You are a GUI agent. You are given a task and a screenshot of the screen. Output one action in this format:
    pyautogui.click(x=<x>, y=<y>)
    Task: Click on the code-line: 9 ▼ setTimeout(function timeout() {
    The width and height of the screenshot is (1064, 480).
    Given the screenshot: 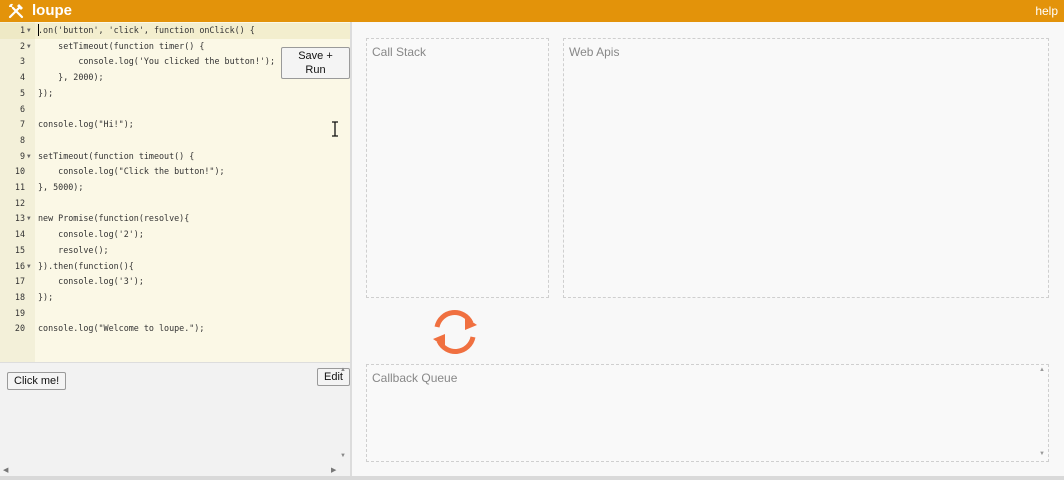 What is the action you would take?
    pyautogui.click(x=175, y=157)
    